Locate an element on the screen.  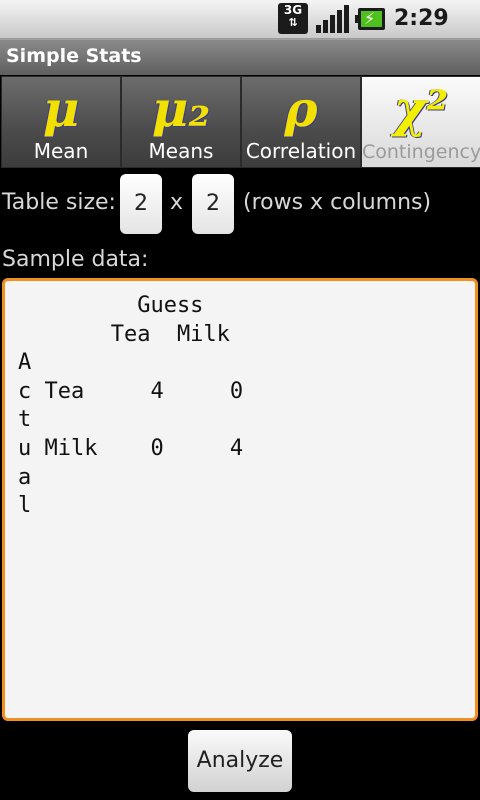
table-size-label: Table size: is located at coordinates (59, 202).